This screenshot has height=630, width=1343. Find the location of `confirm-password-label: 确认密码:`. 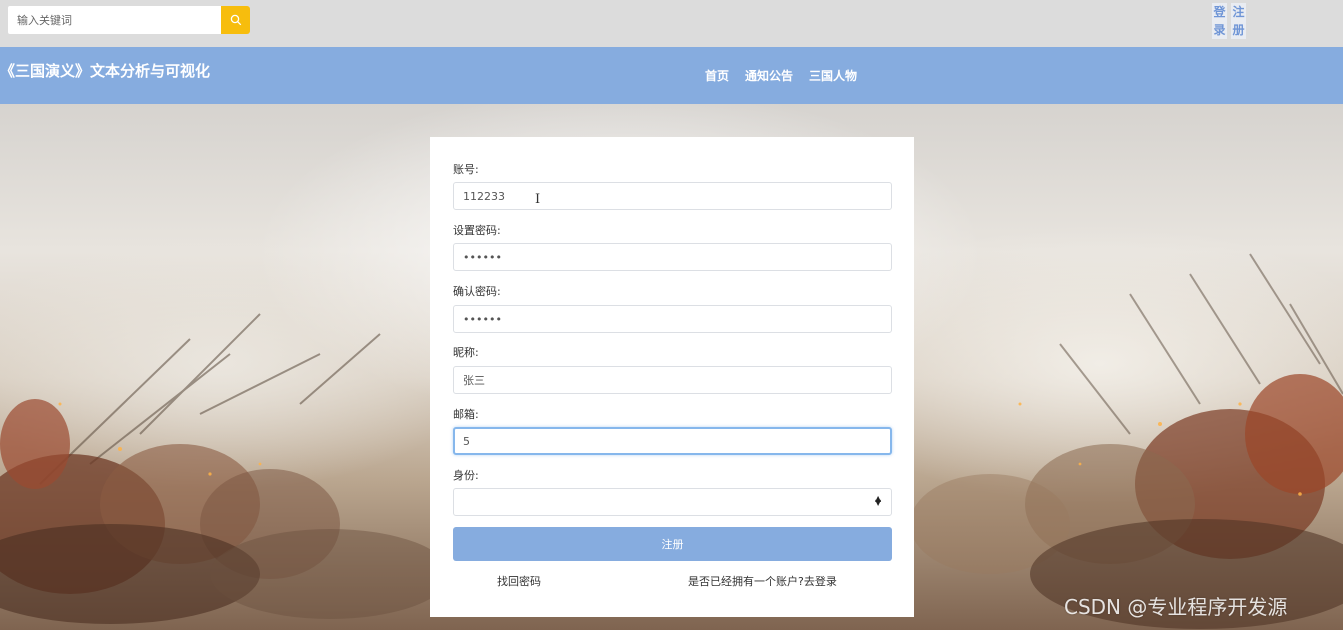

confirm-password-label: 确认密码: is located at coordinates (477, 291).